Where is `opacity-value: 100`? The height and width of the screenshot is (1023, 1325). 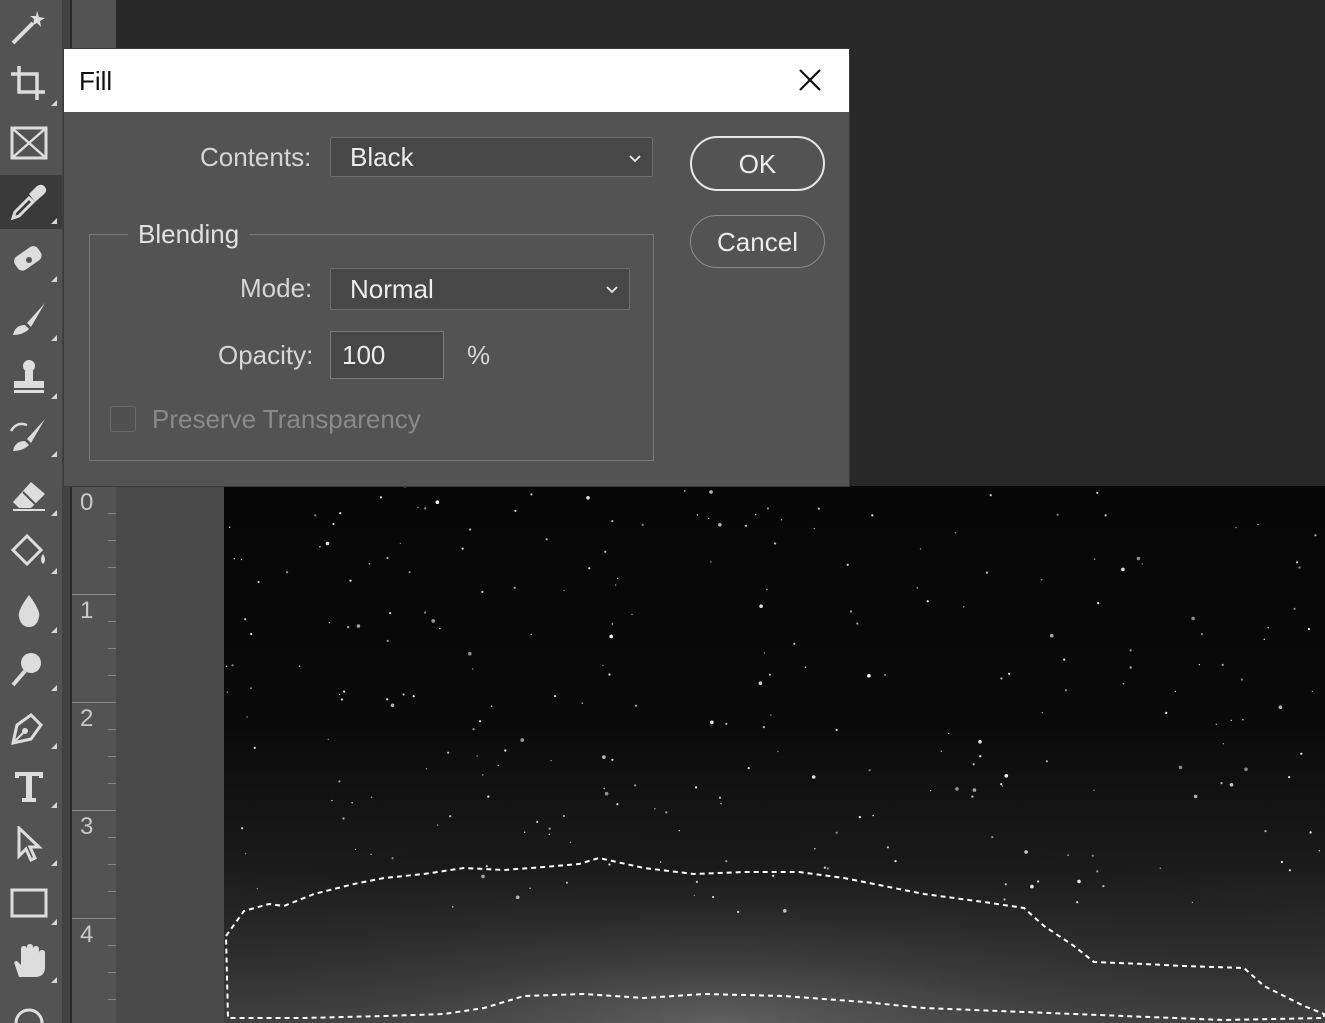
opacity-value: 100 is located at coordinates (364, 355).